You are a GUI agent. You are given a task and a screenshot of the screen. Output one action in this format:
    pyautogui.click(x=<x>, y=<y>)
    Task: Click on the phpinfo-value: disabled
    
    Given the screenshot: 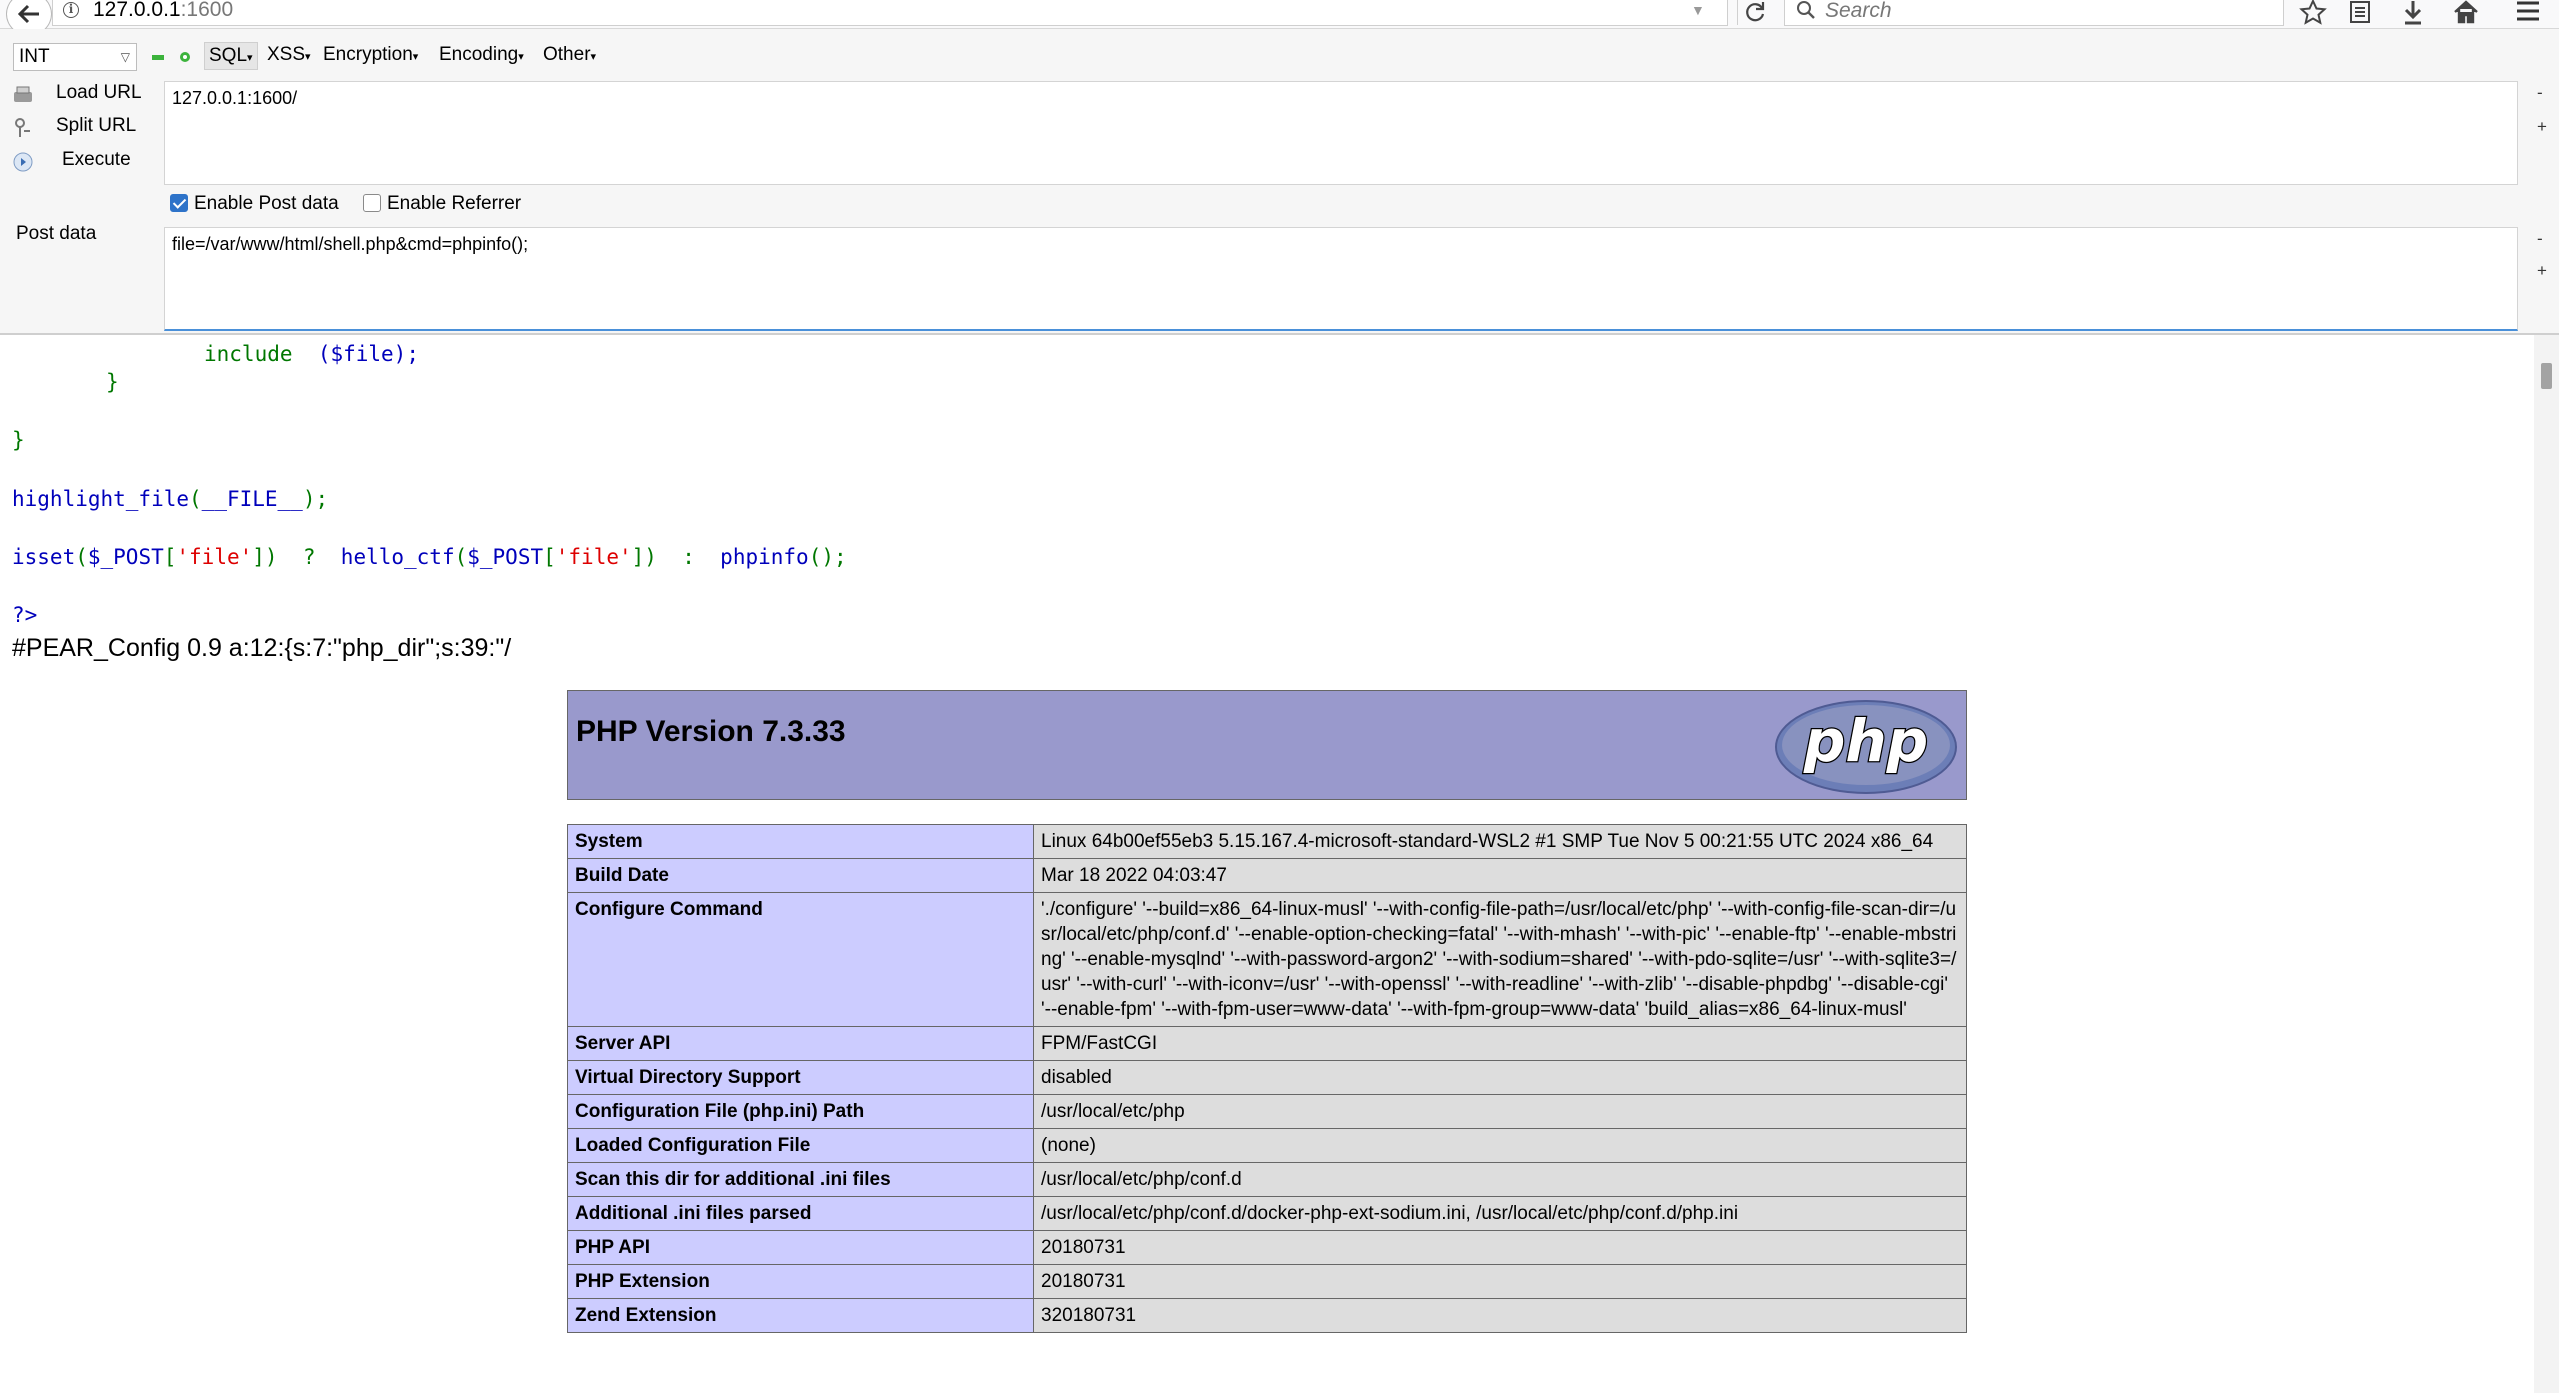 What is the action you would take?
    pyautogui.click(x=1500, y=1077)
    